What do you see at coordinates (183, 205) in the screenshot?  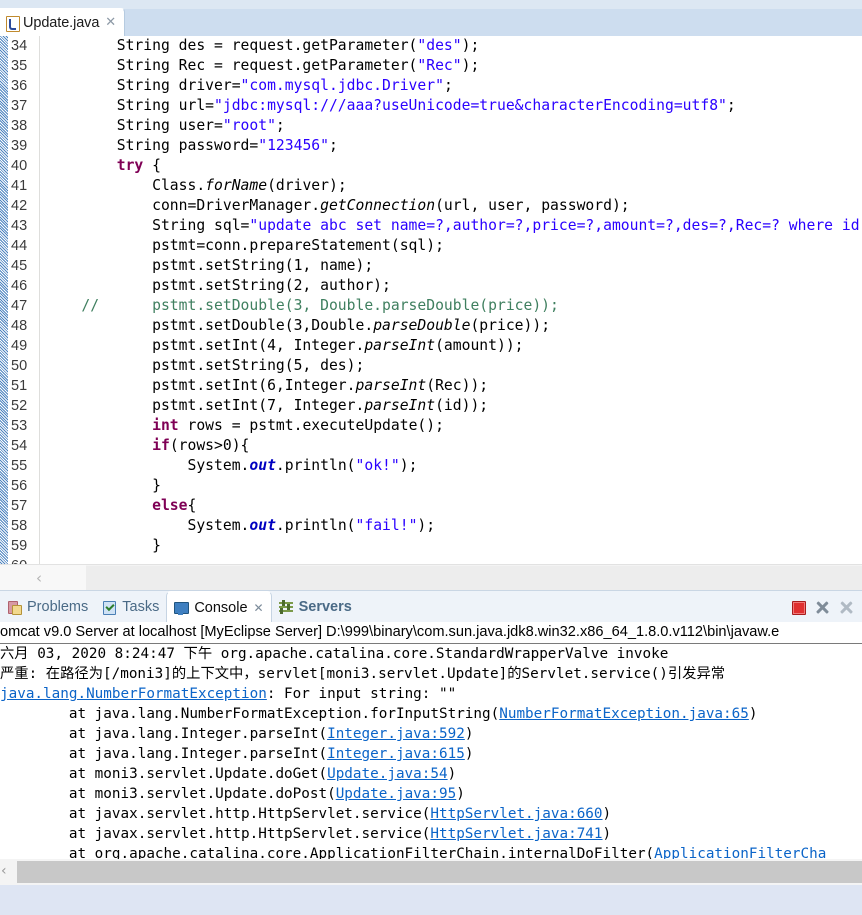 I see `code-token: conn=DriverManager.` at bounding box center [183, 205].